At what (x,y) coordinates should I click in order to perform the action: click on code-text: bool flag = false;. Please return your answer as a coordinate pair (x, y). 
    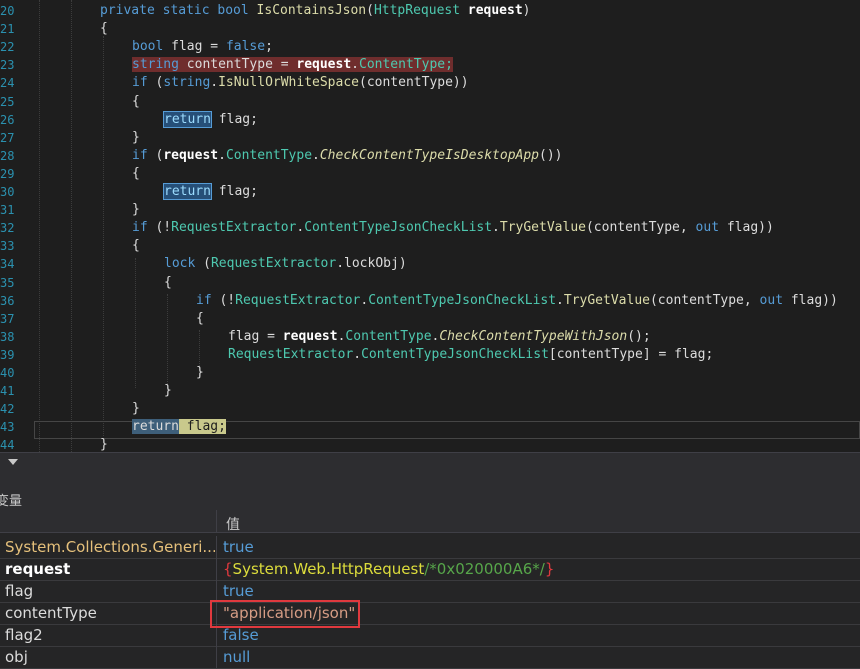
    Looking at the image, I should click on (202, 47).